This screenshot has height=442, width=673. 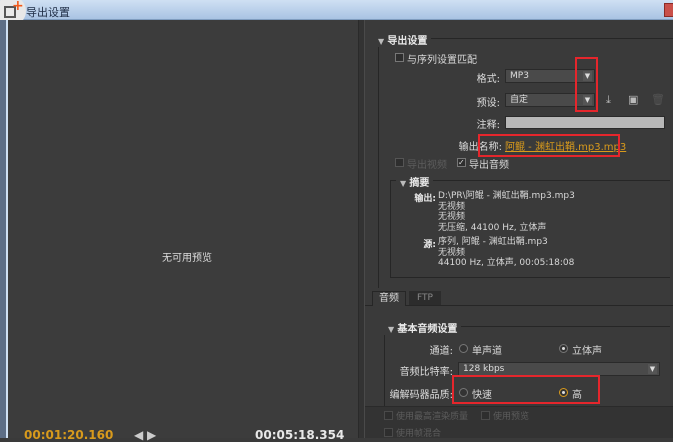 What do you see at coordinates (484, 369) in the screenshot?
I see `bitrate-value: 128 kbps` at bounding box center [484, 369].